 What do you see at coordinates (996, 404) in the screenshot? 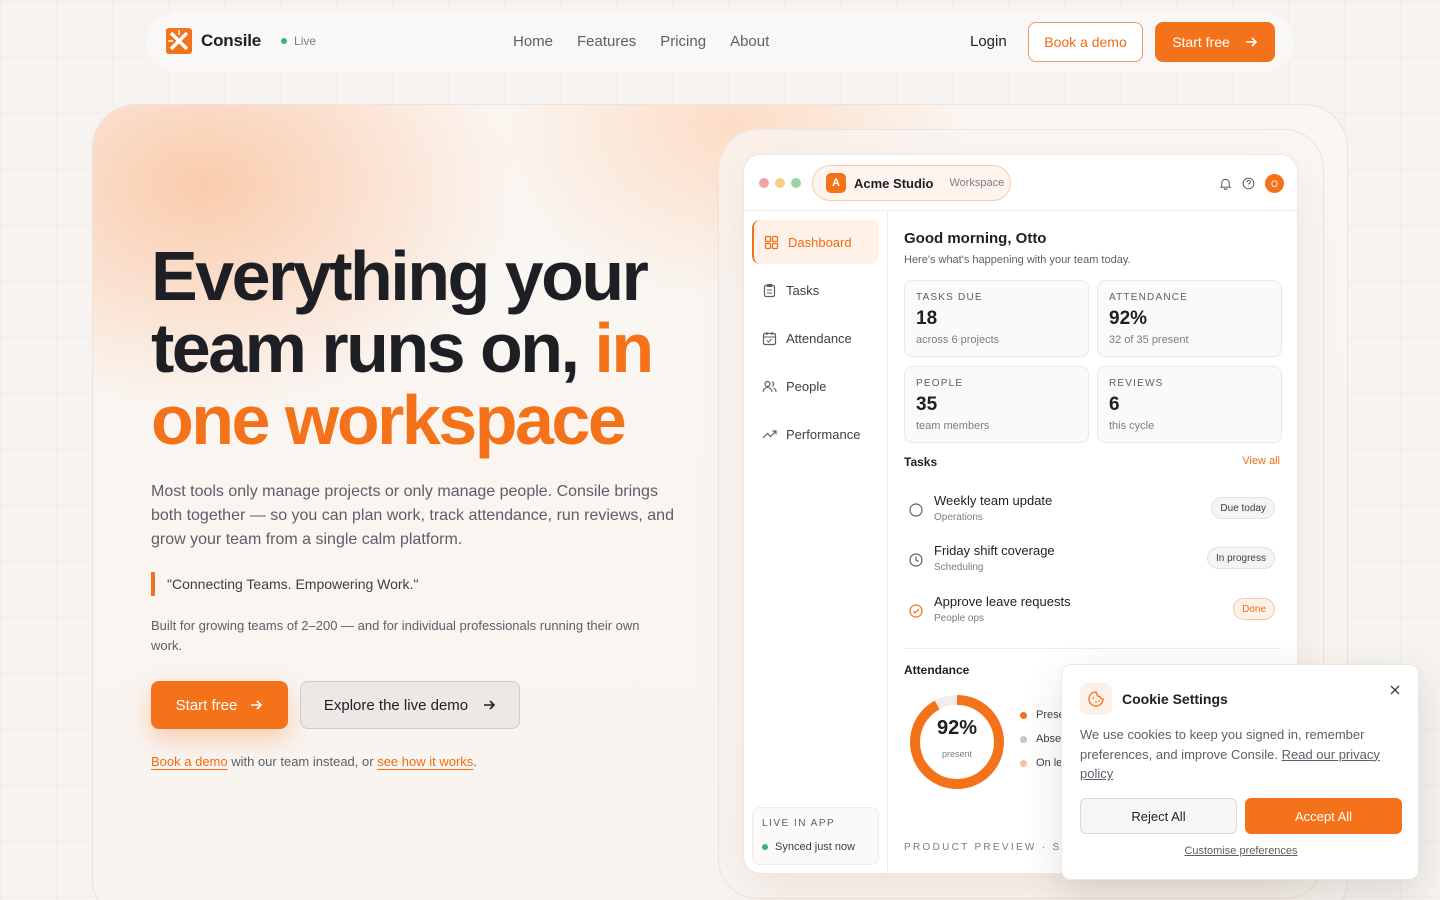
I see `stat-card-people: PEOPLE 35 team members` at bounding box center [996, 404].